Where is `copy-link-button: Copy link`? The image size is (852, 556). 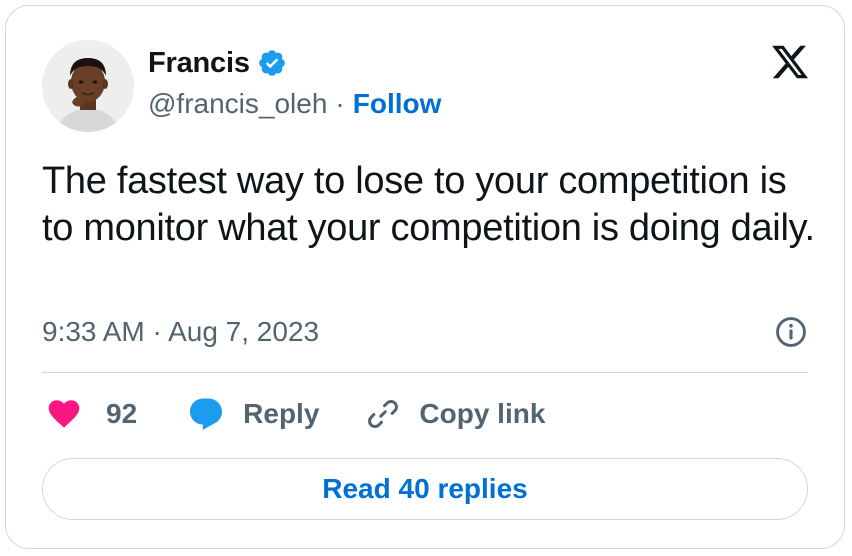 copy-link-button: Copy link is located at coordinates (455, 414).